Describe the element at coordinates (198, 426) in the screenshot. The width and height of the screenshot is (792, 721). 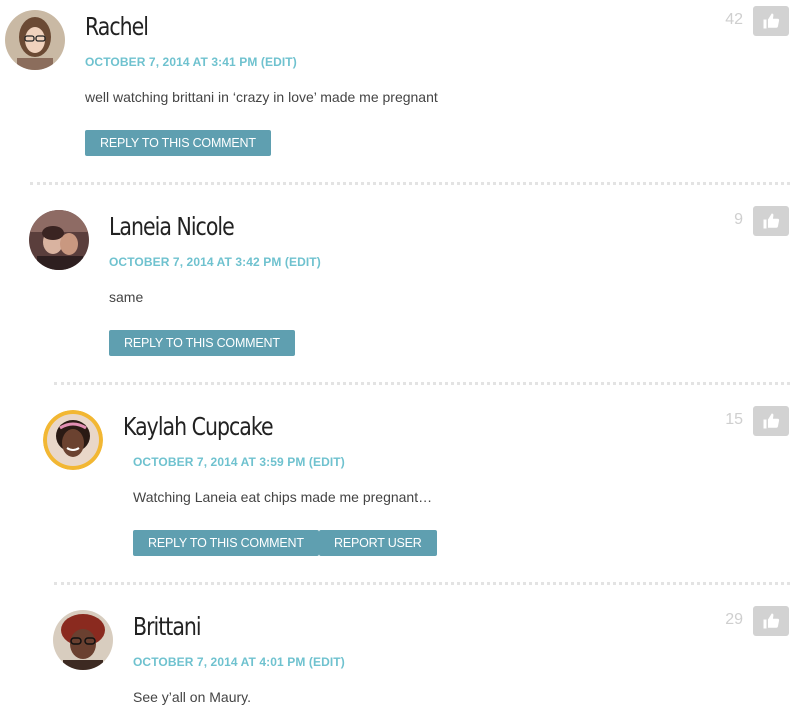
I see `comment-author: Kaylah Cupcake` at that location.